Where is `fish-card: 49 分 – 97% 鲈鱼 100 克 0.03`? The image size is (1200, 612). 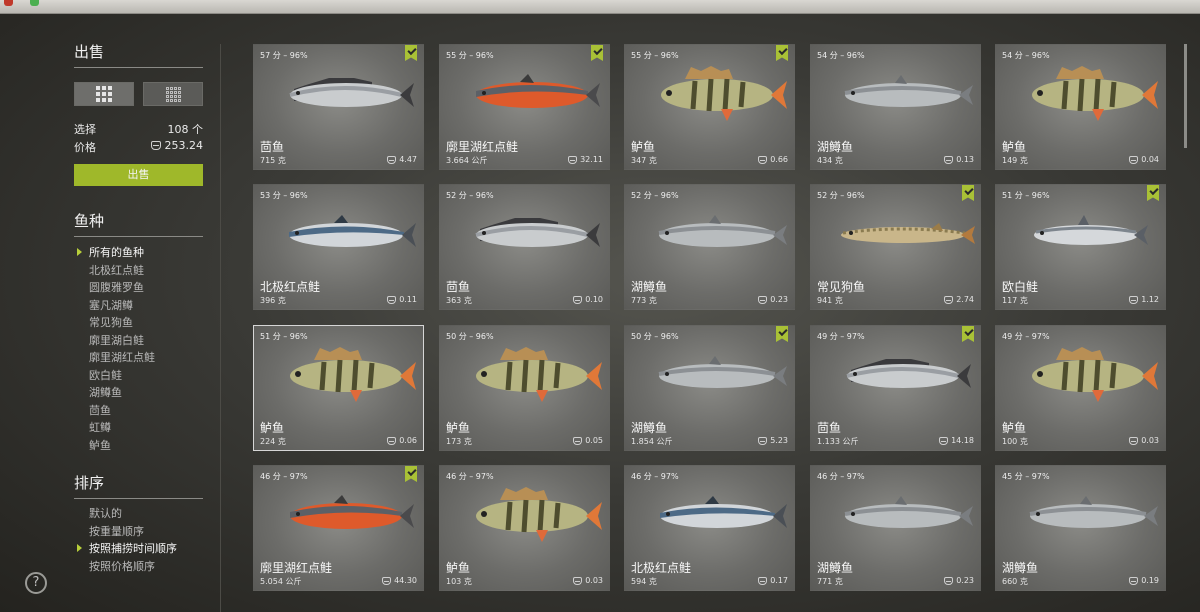 fish-card: 49 分 – 97% 鲈鱼 100 克 0.03 is located at coordinates (1080, 388).